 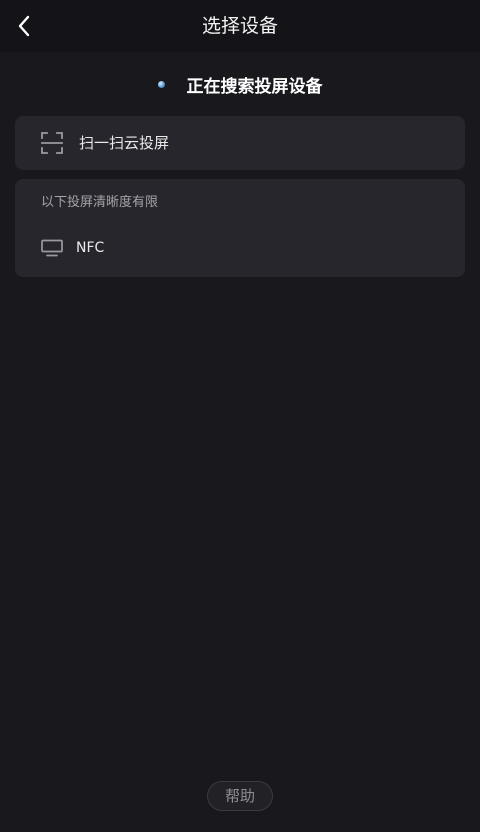 What do you see at coordinates (124, 143) in the screenshot?
I see `scan-option-label: 扫一扫云投屏` at bounding box center [124, 143].